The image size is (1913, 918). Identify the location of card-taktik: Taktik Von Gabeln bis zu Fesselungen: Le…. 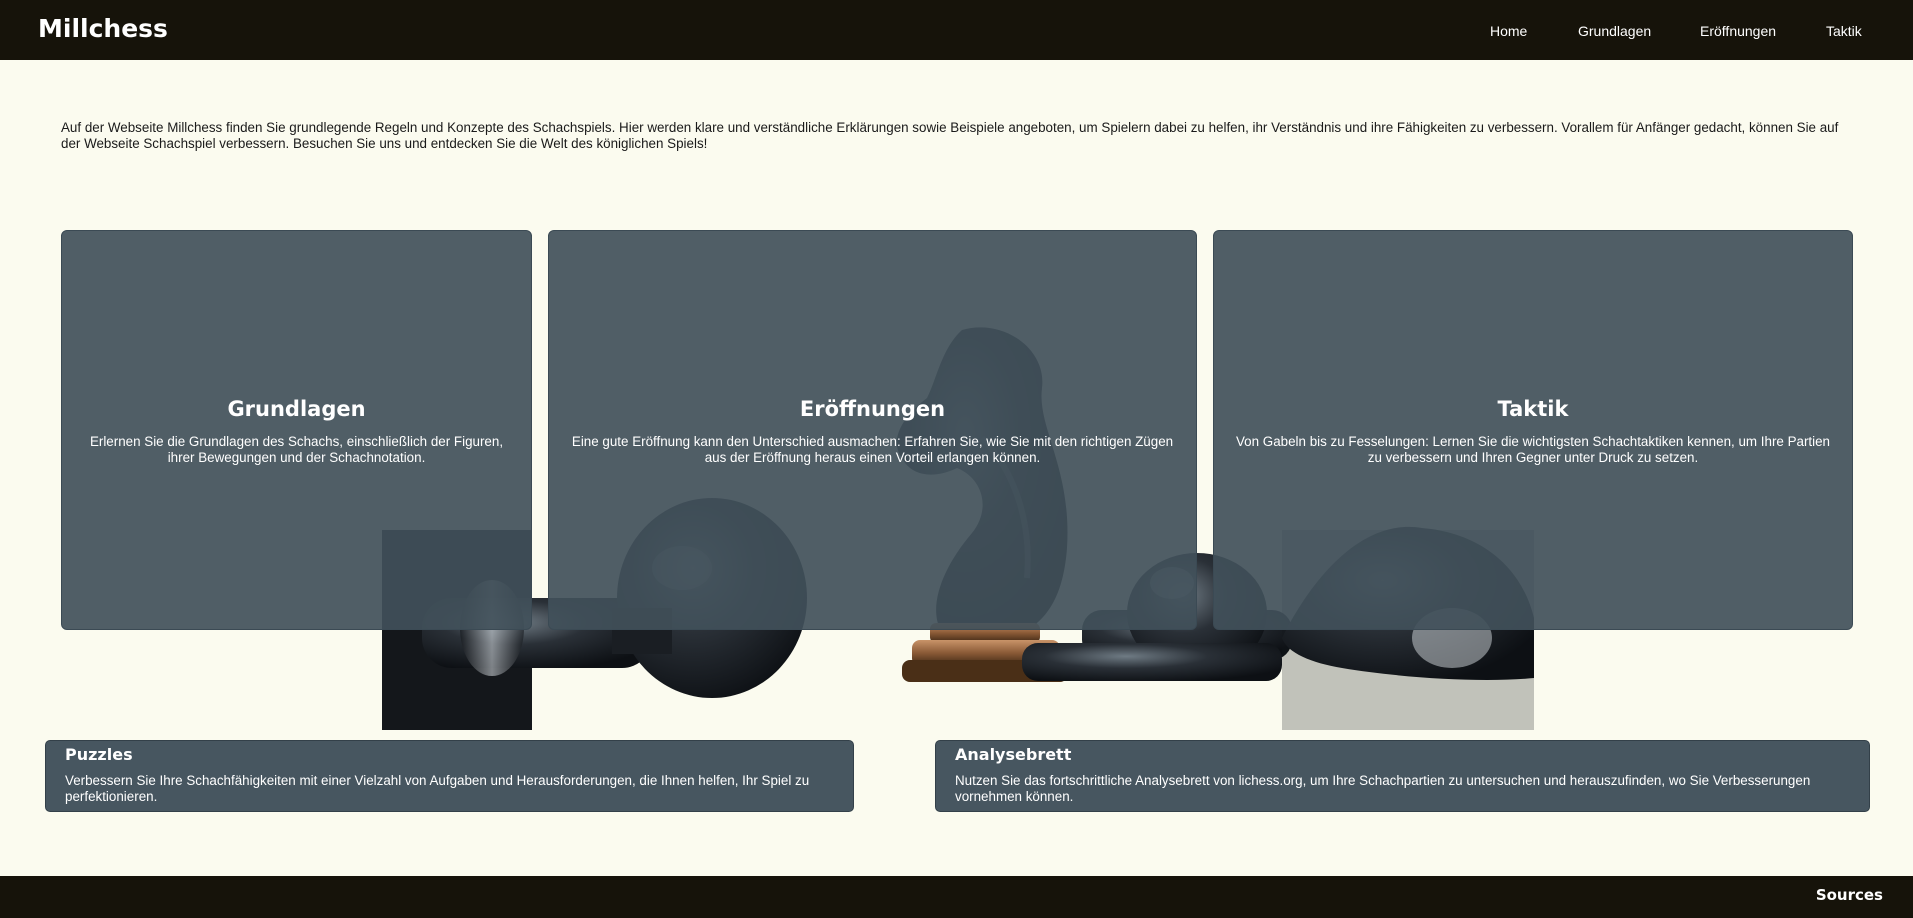
(1533, 430).